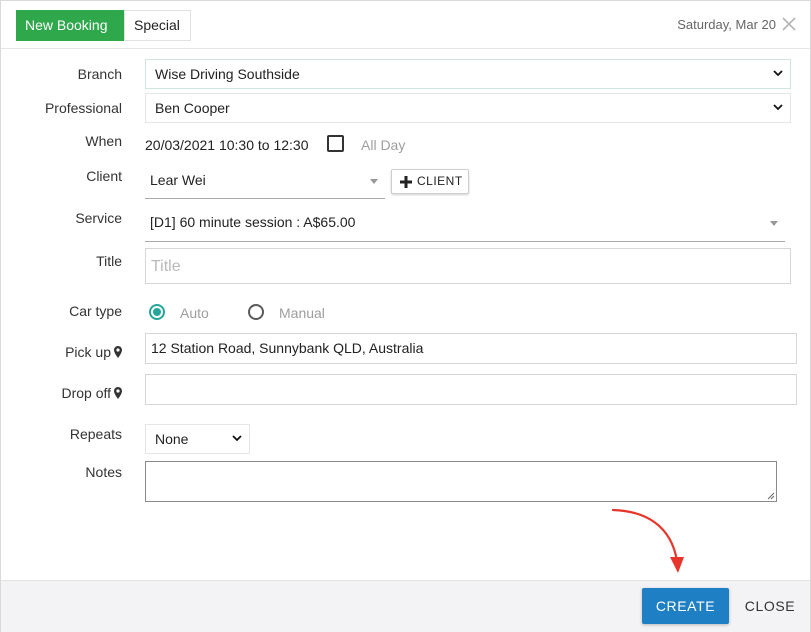 This screenshot has height=632, width=811. Describe the element at coordinates (685, 606) in the screenshot. I see `create-button: CREATE` at that location.